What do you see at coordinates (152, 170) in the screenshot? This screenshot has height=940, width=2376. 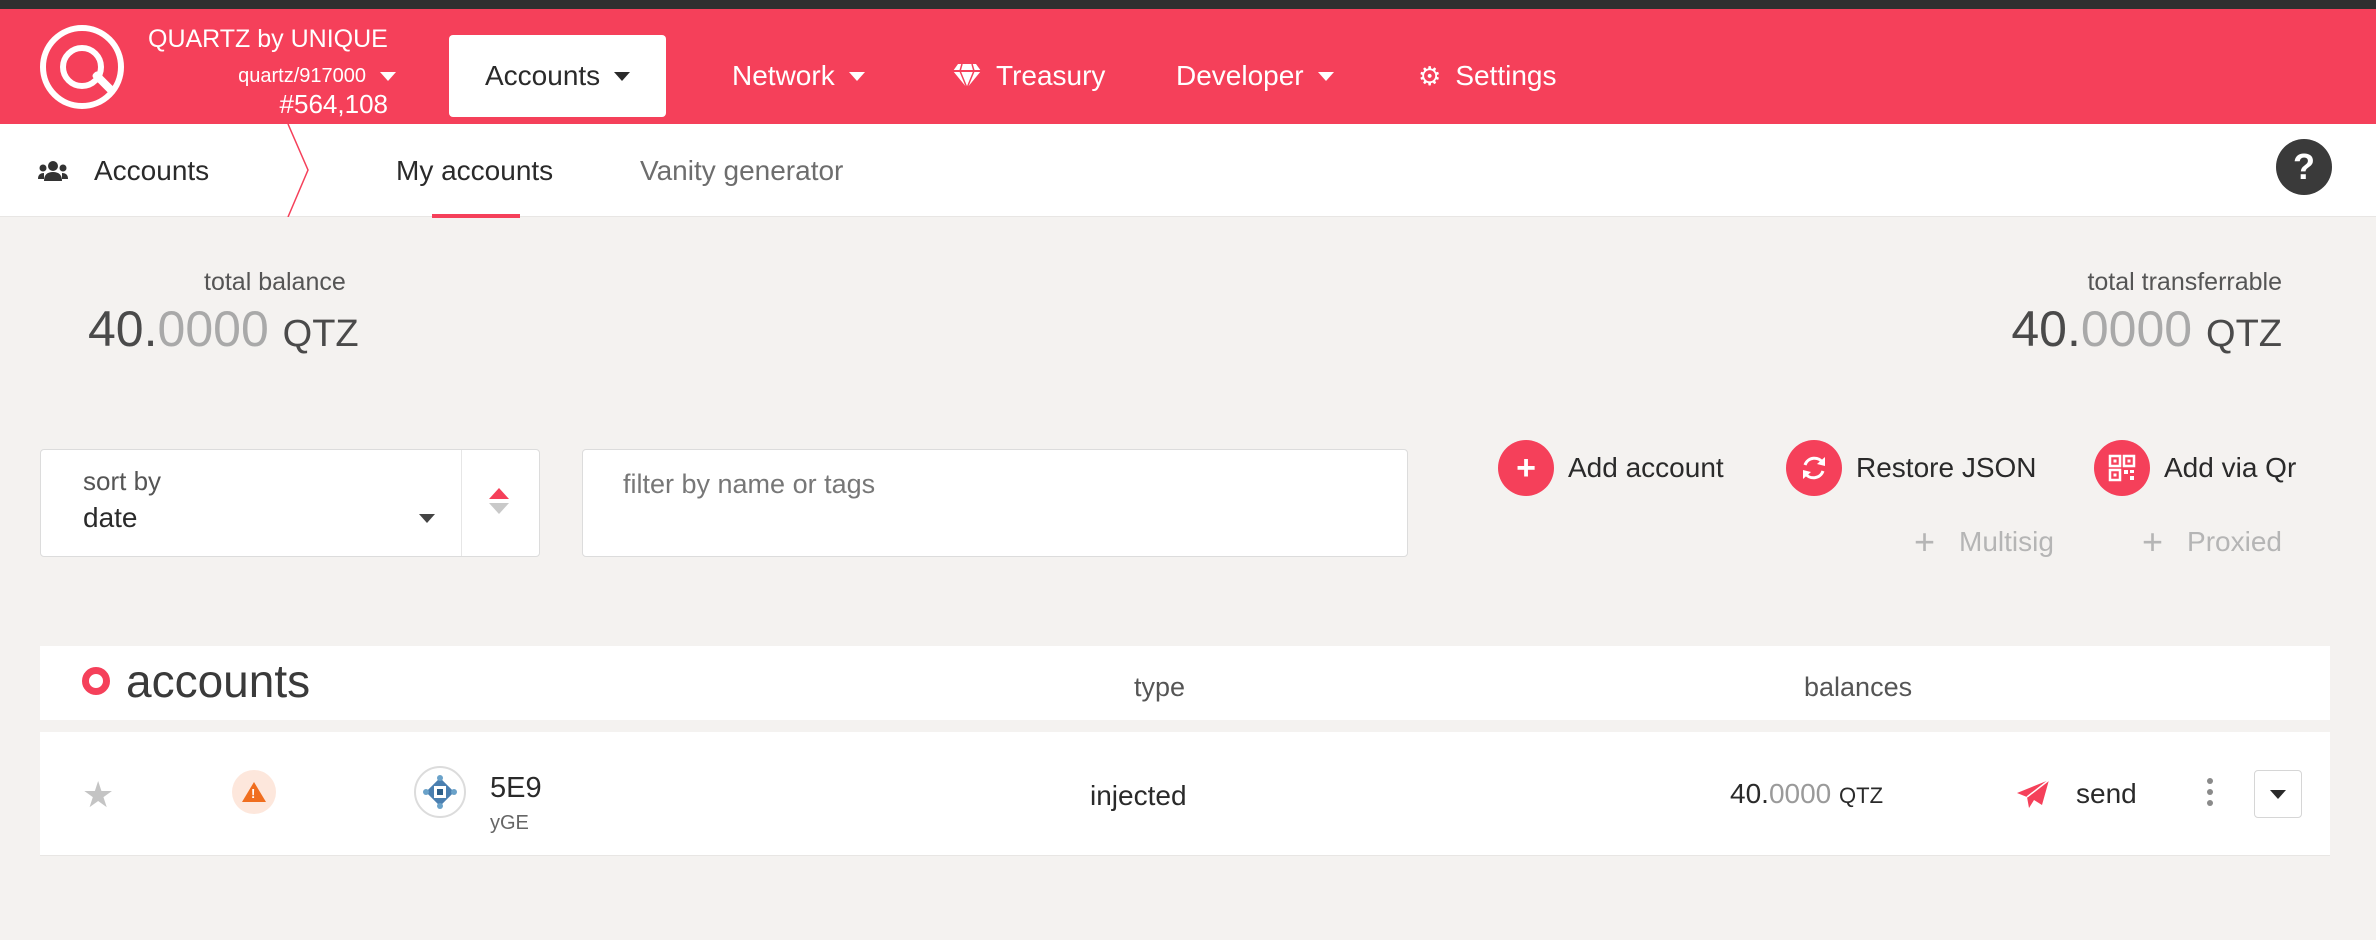 I see `breadcrumb-label: Accounts` at bounding box center [152, 170].